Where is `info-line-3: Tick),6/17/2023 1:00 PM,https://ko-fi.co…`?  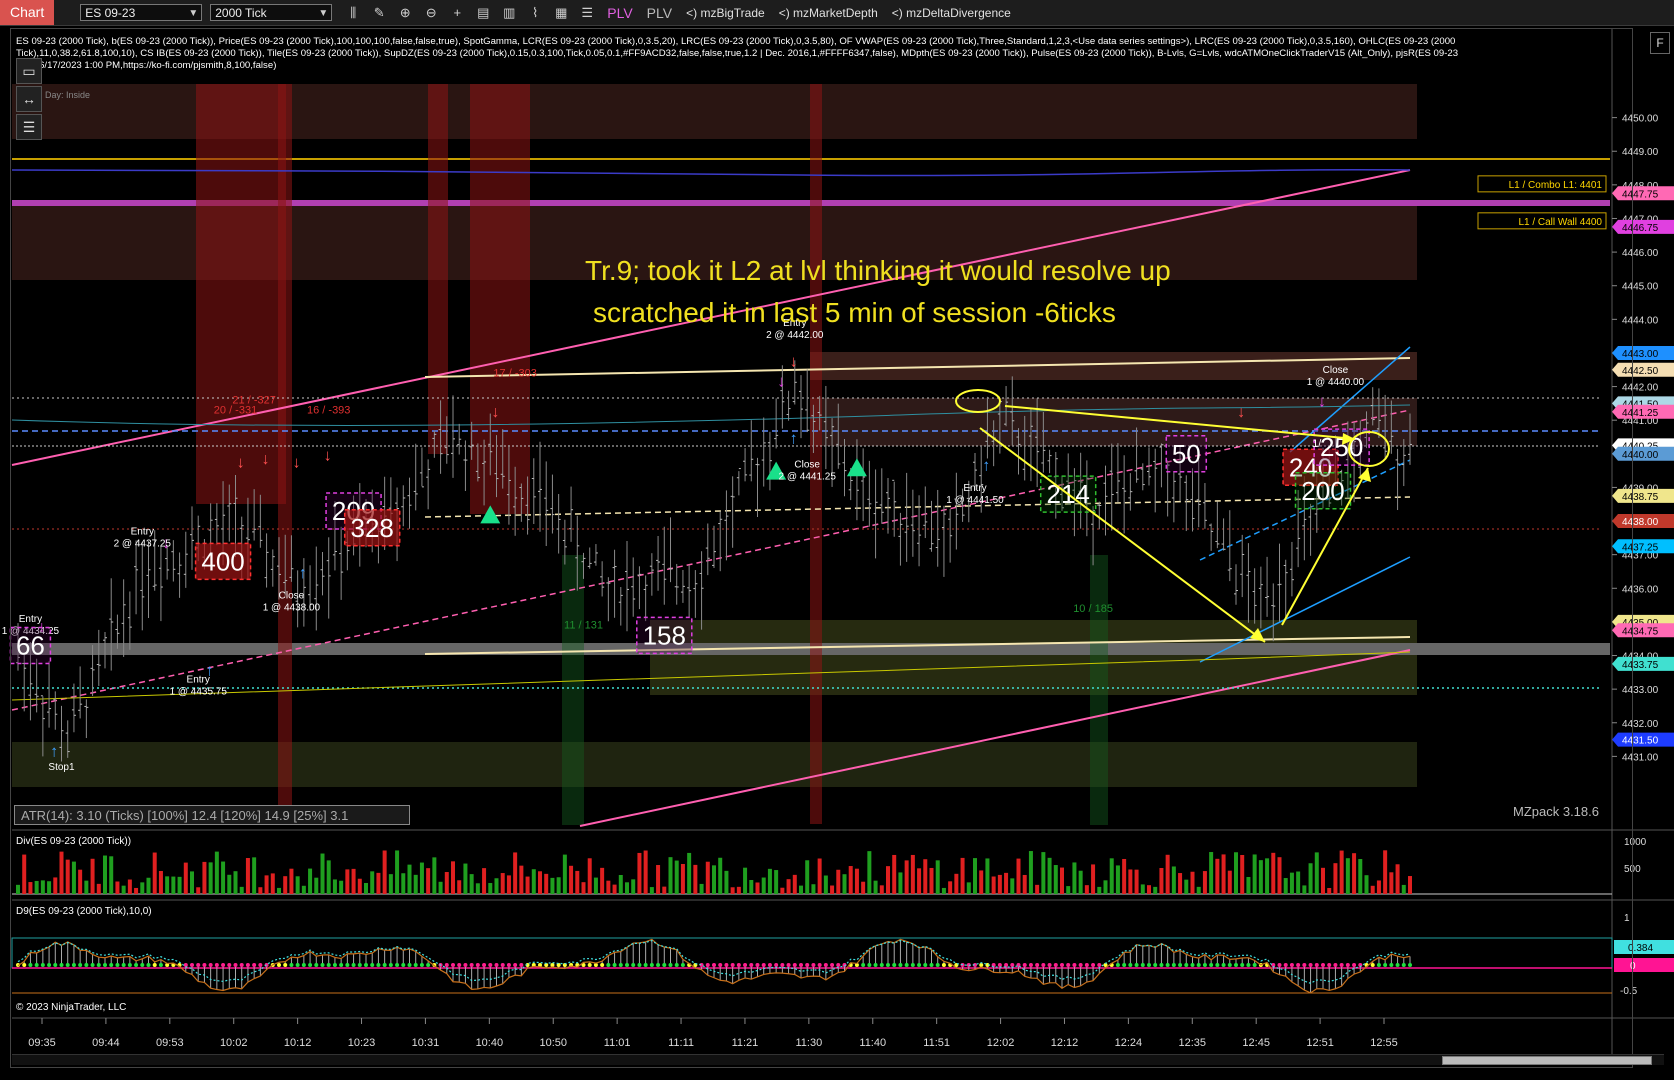 info-line-3: Tick),6/17/2023 1:00 PM,https://ko-fi.co… is located at coordinates (146, 65).